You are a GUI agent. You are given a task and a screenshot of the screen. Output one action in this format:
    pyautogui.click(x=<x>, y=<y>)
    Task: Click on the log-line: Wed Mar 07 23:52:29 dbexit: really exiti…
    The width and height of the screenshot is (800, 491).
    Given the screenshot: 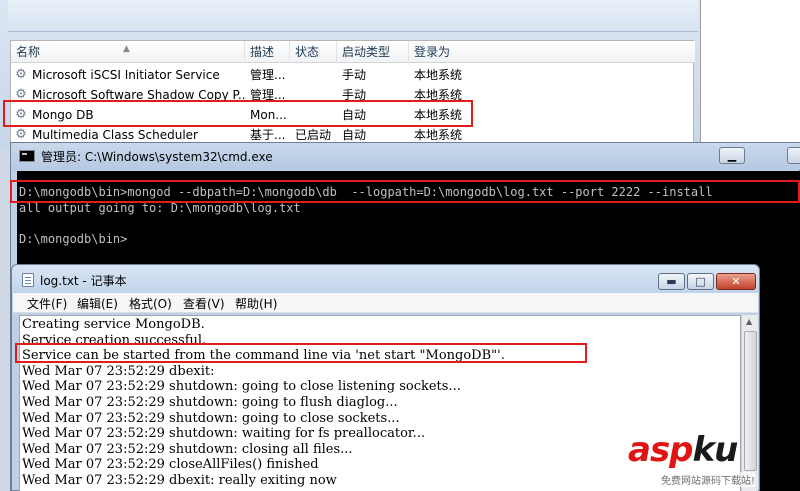 What is the action you would take?
    pyautogui.click(x=179, y=480)
    